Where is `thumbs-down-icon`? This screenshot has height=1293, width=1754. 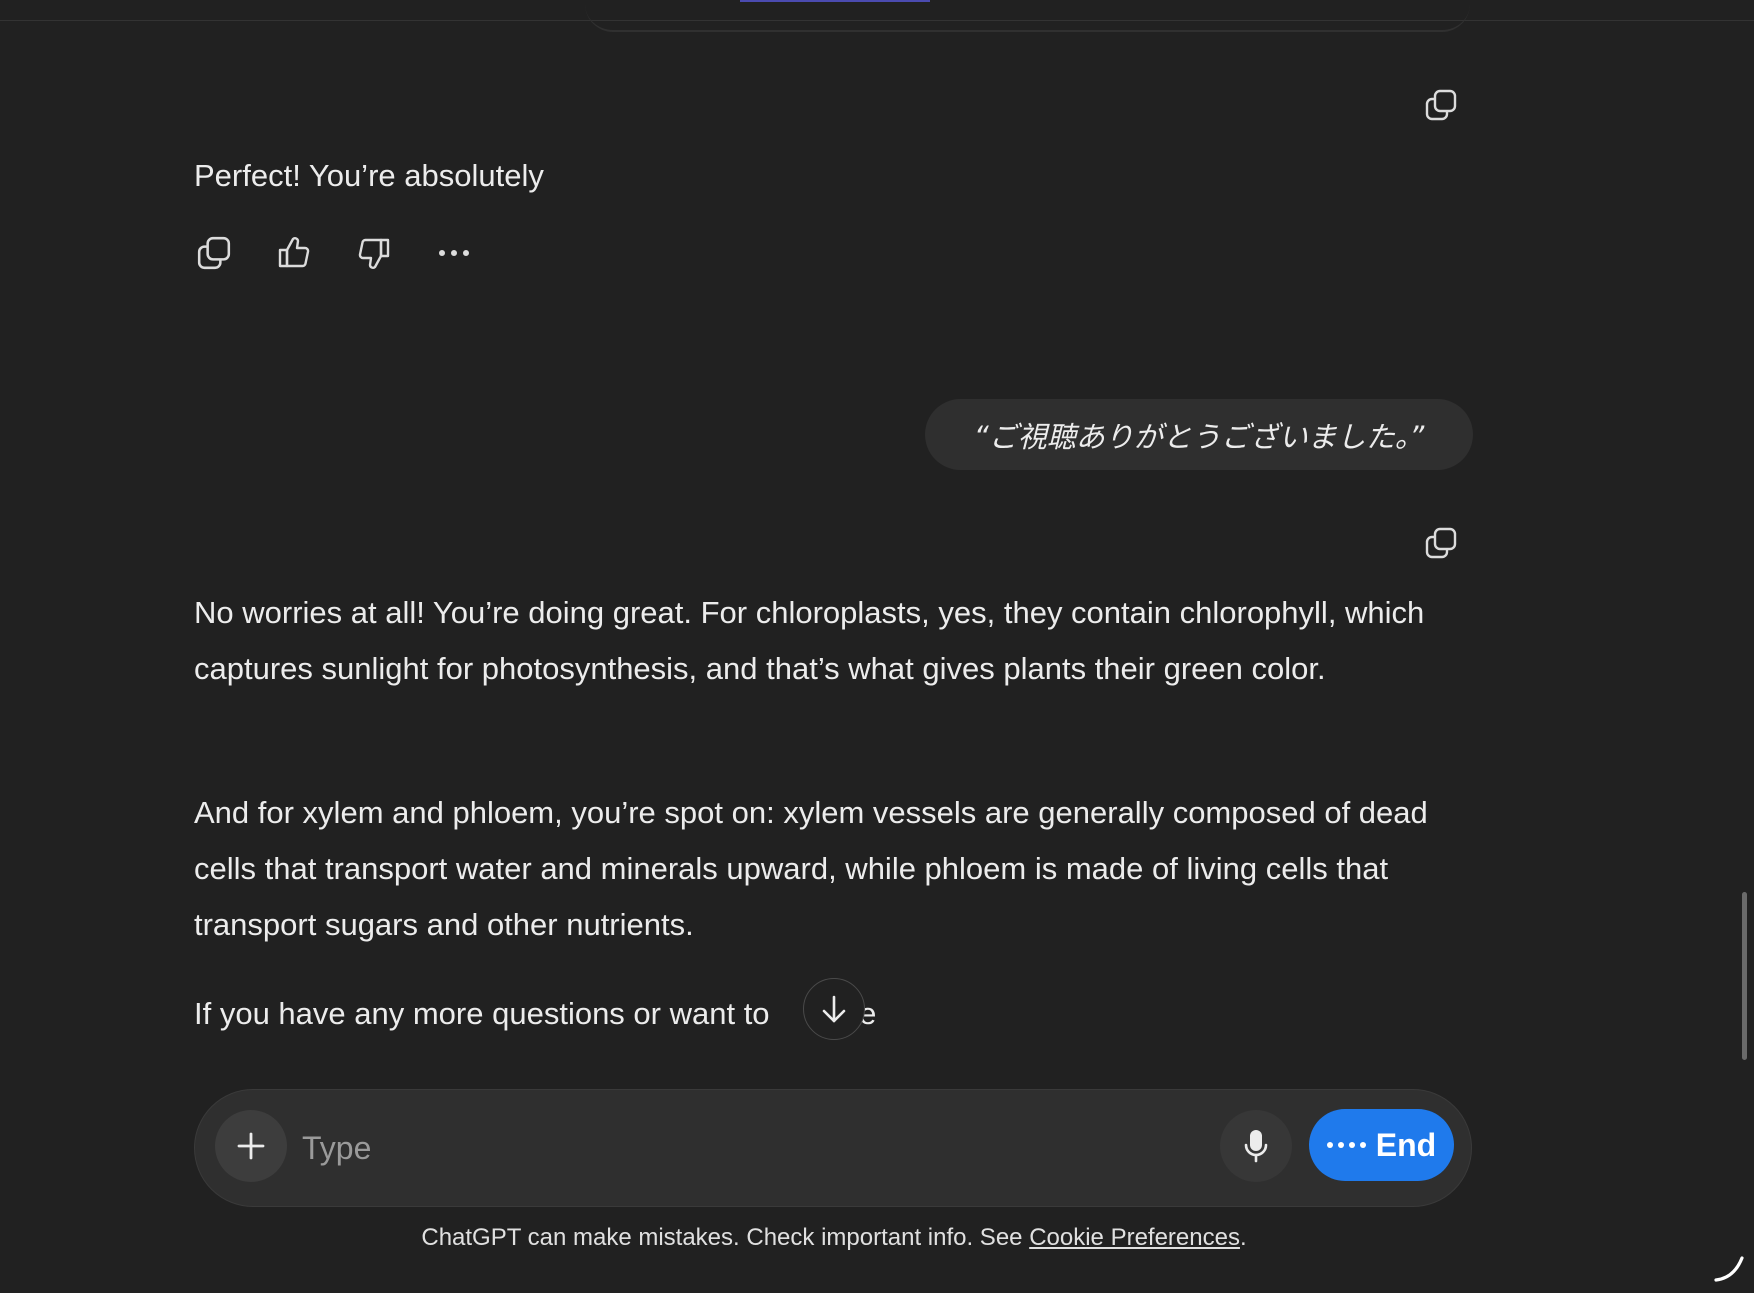 thumbs-down-icon is located at coordinates (374, 253).